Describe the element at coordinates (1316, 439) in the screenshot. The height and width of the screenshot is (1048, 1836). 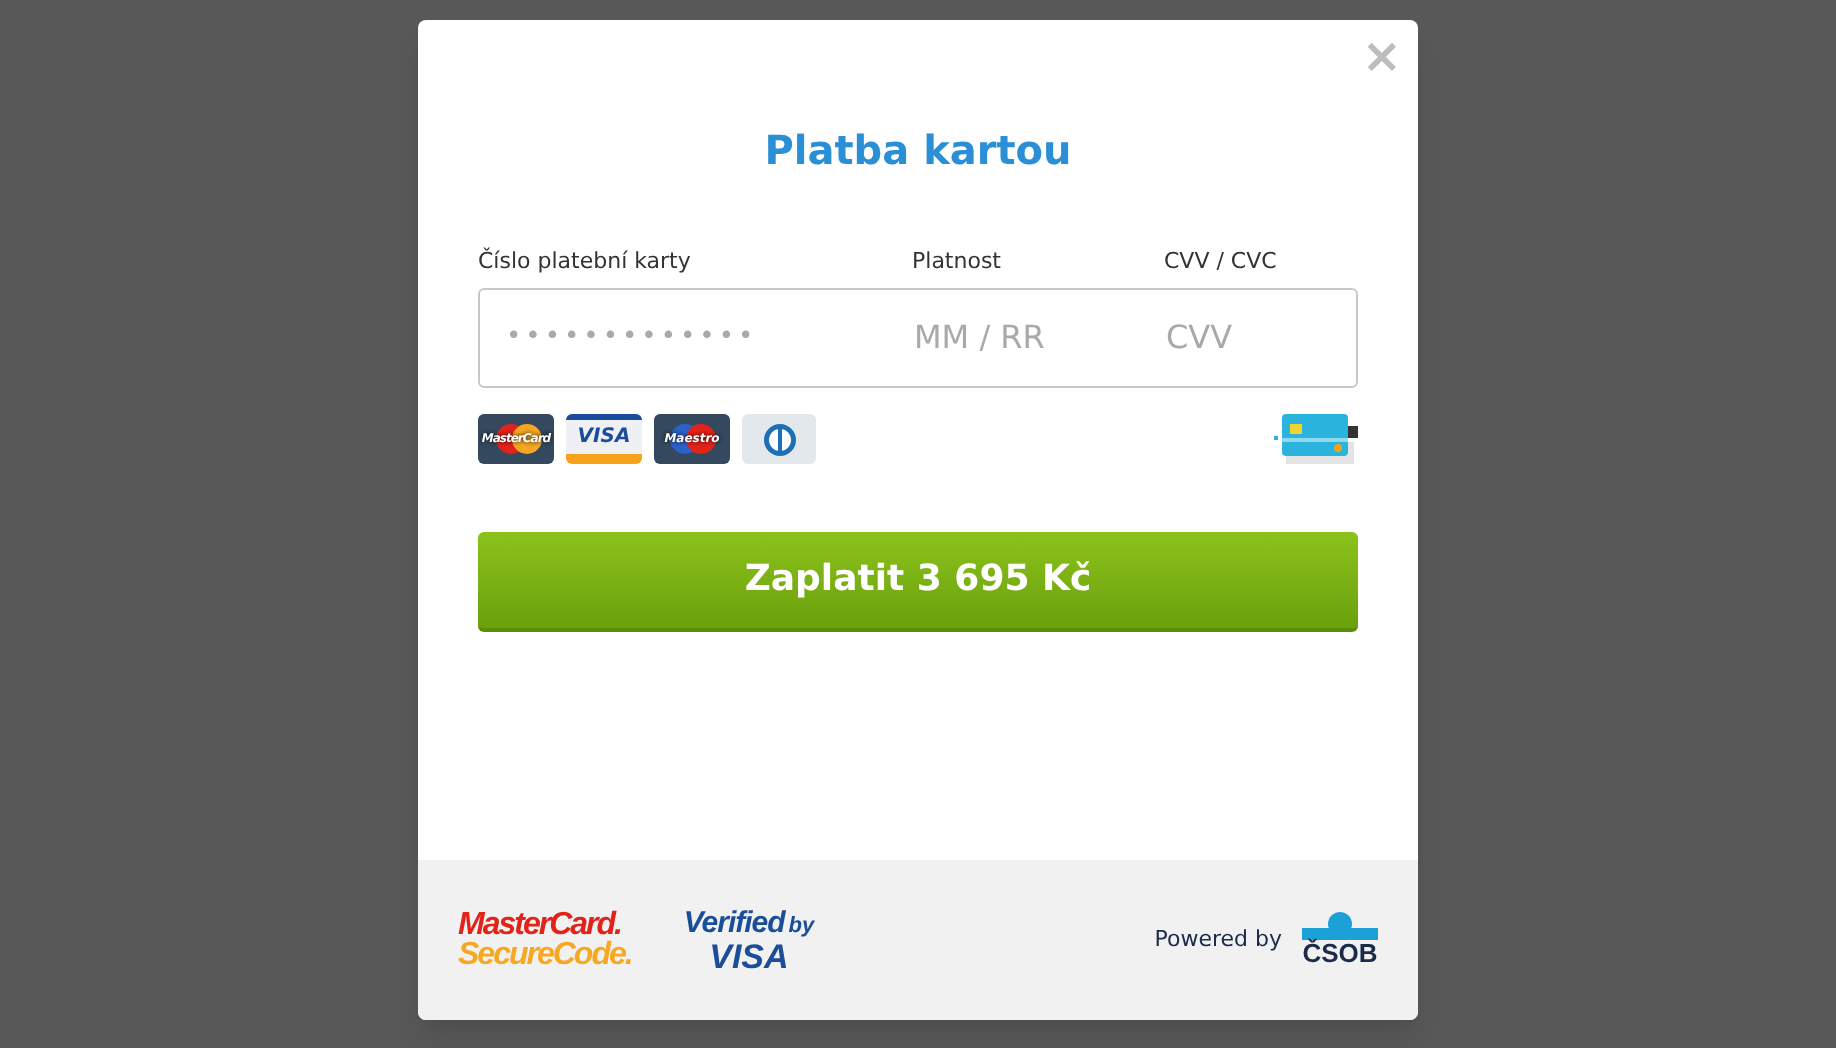
I see `card-cvv-icon` at that location.